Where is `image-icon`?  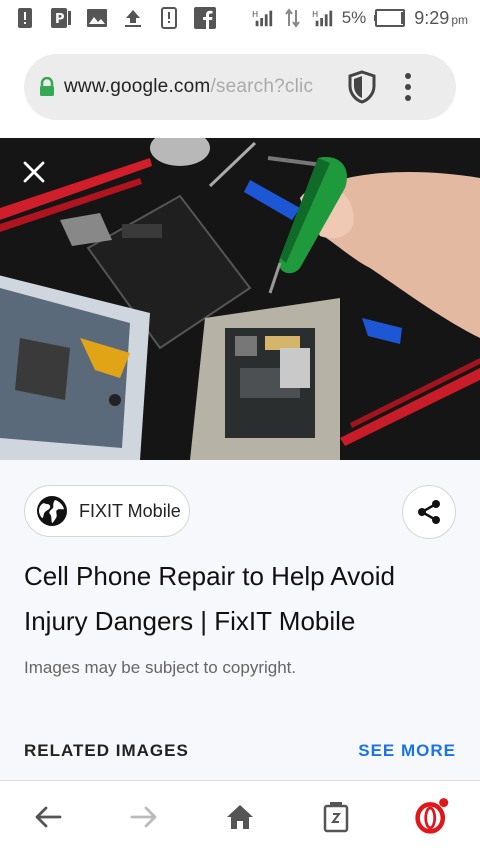 image-icon is located at coordinates (97, 18).